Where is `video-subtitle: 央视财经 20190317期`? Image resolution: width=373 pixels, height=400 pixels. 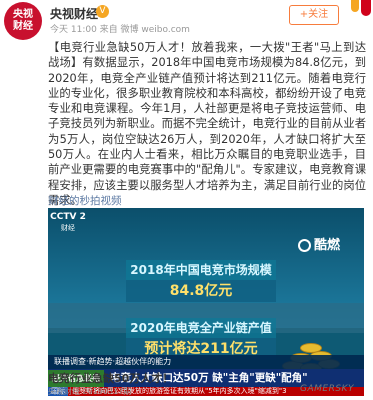 video-subtitle: 央视财经 20190317期 is located at coordinates (90, 391).